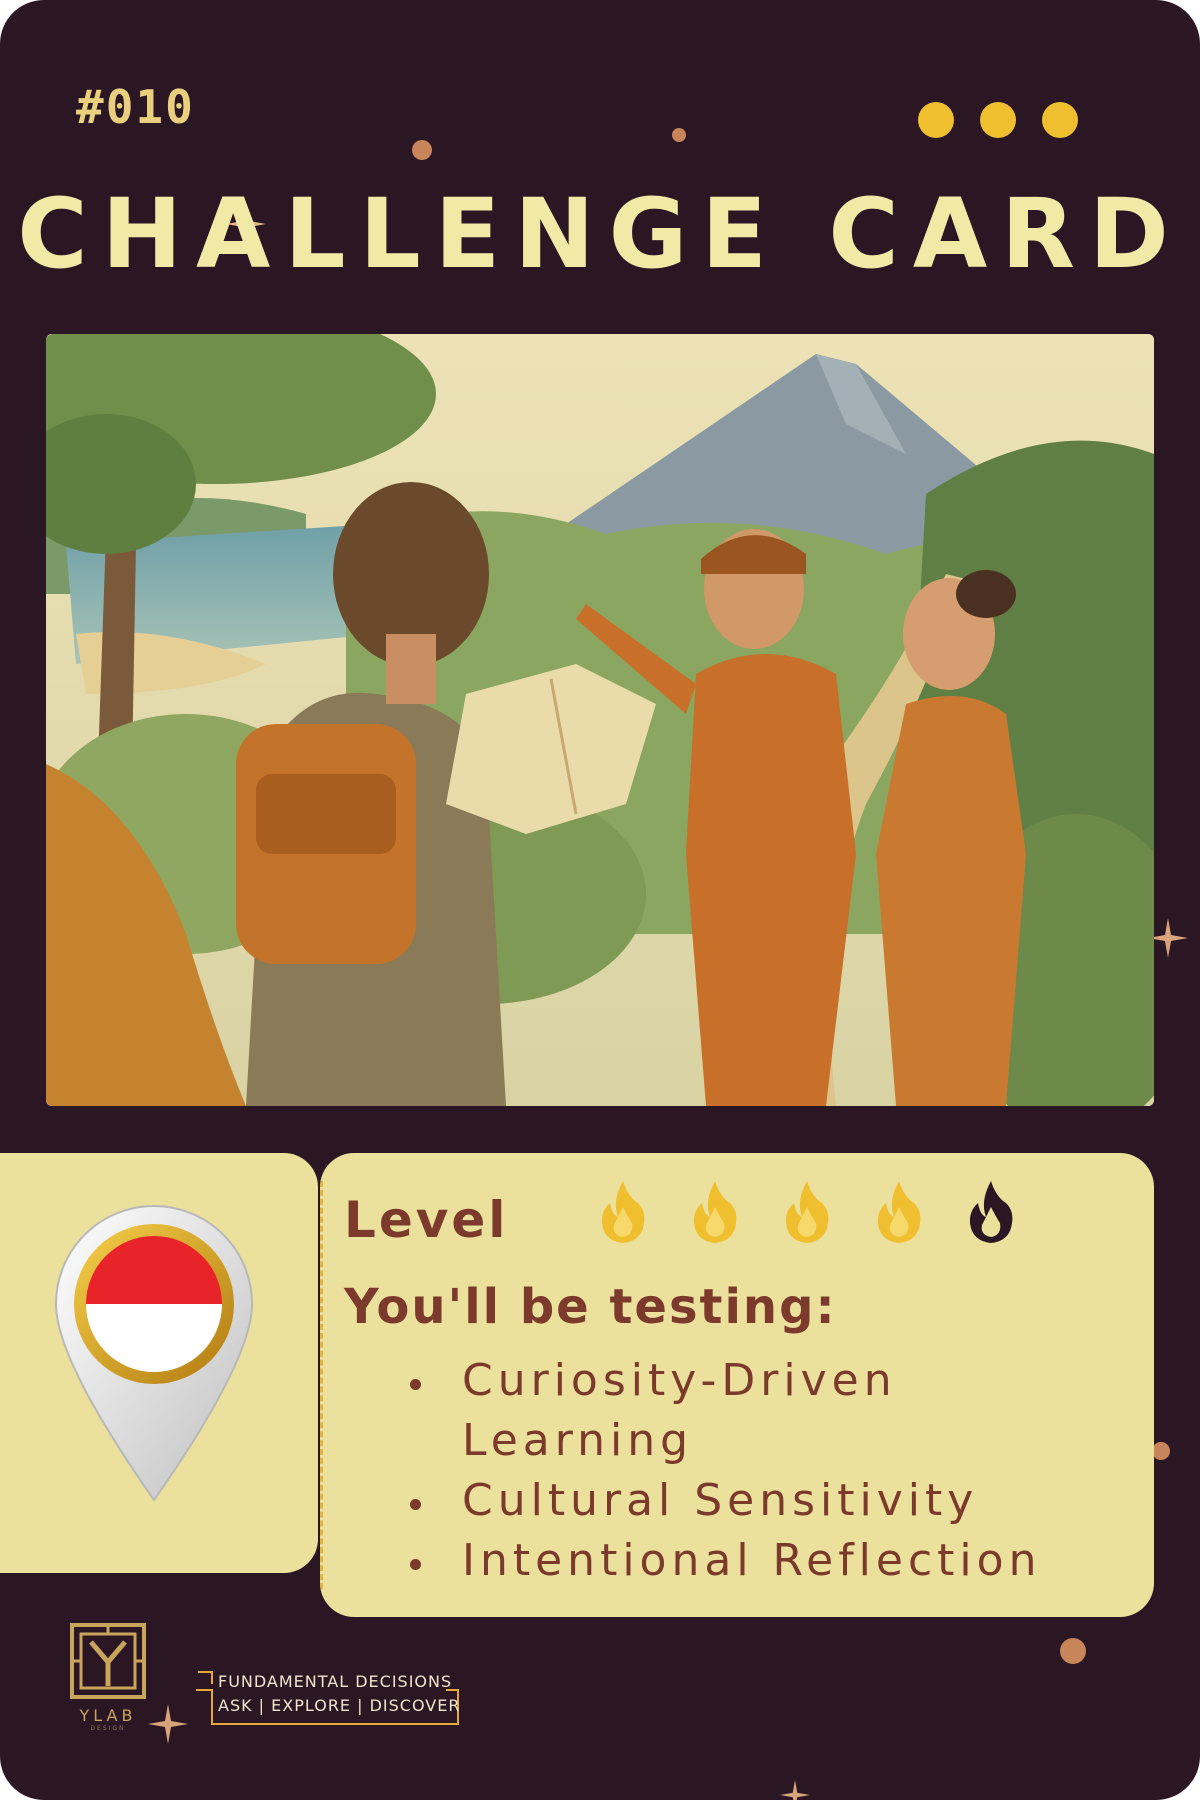  What do you see at coordinates (108, 1715) in the screenshot?
I see `logo-text: YLAB` at bounding box center [108, 1715].